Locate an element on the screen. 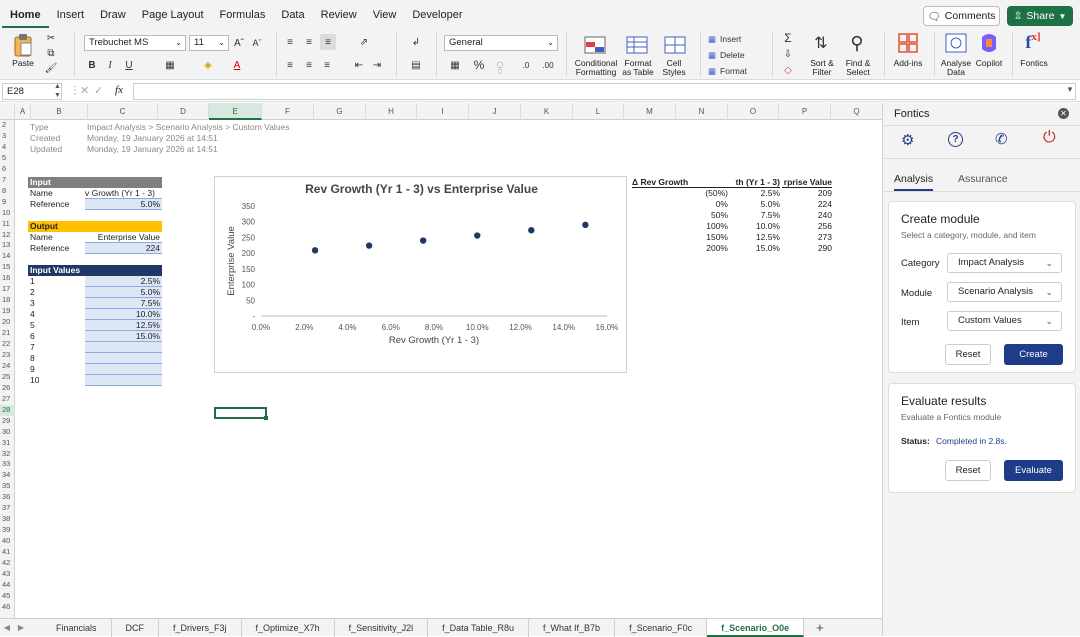 The image size is (1080, 637). fontics-icon: f x] is located at coordinates (1033, 42).